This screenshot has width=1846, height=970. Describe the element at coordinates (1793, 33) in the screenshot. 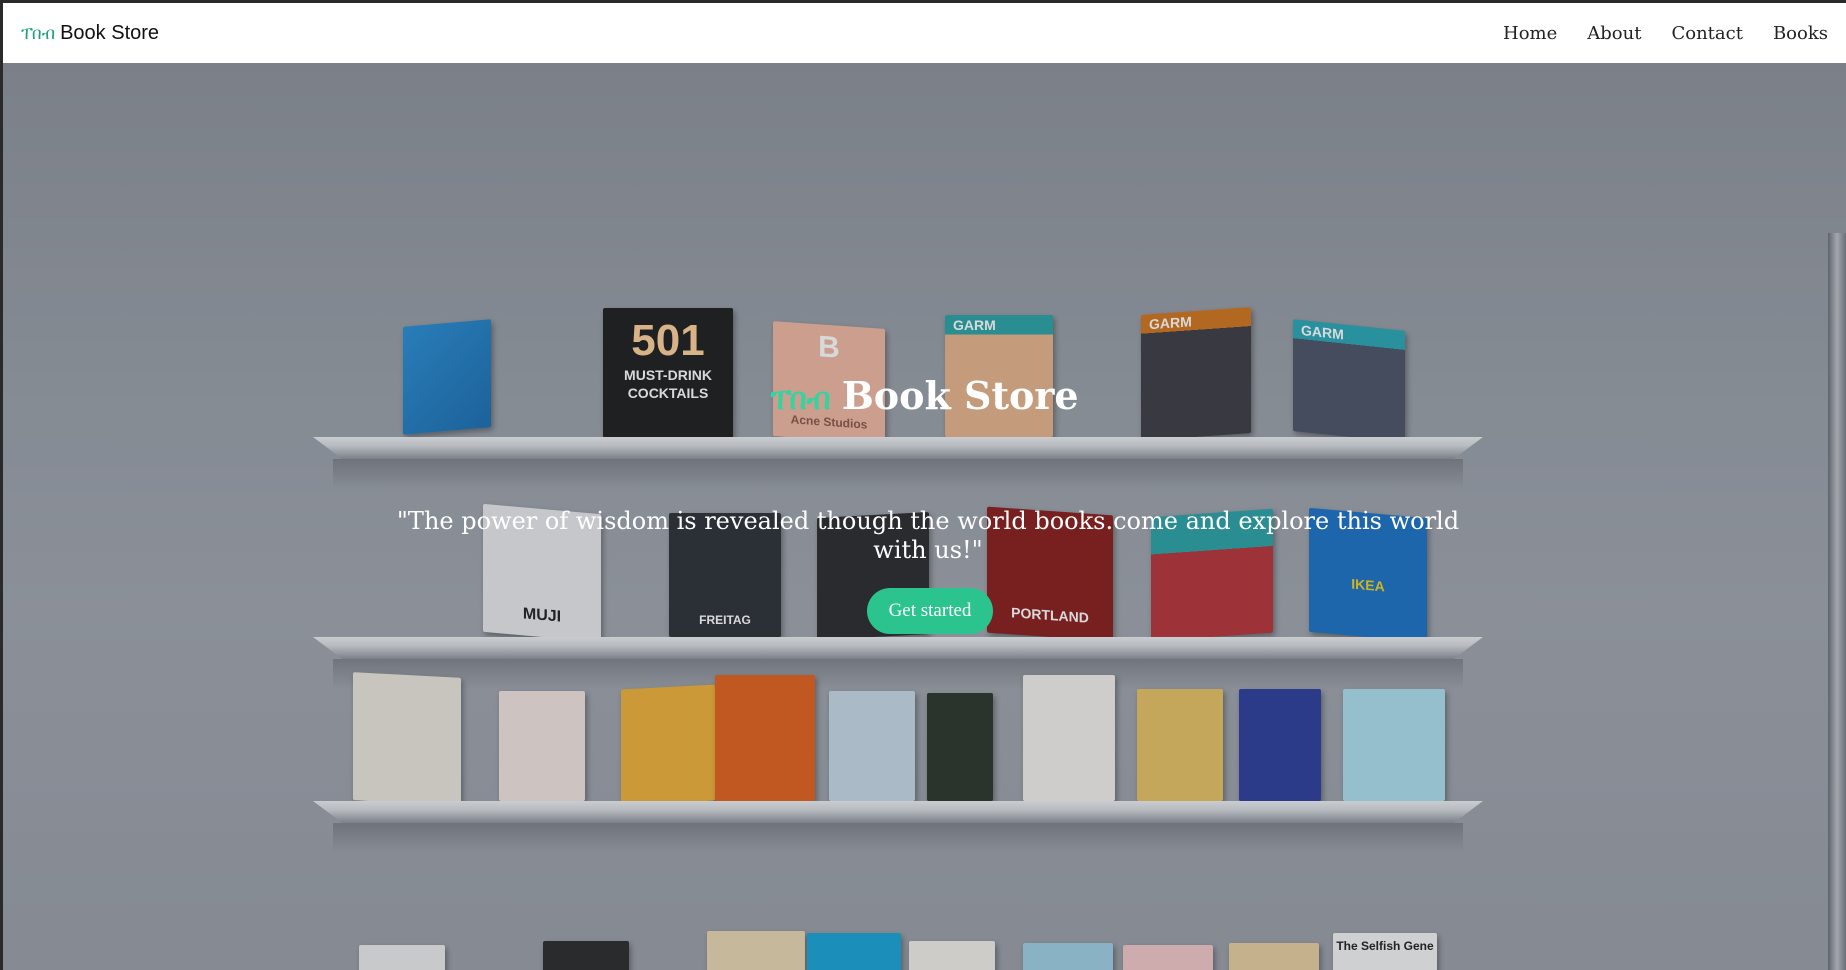

I see `nav-link-books: Books` at that location.